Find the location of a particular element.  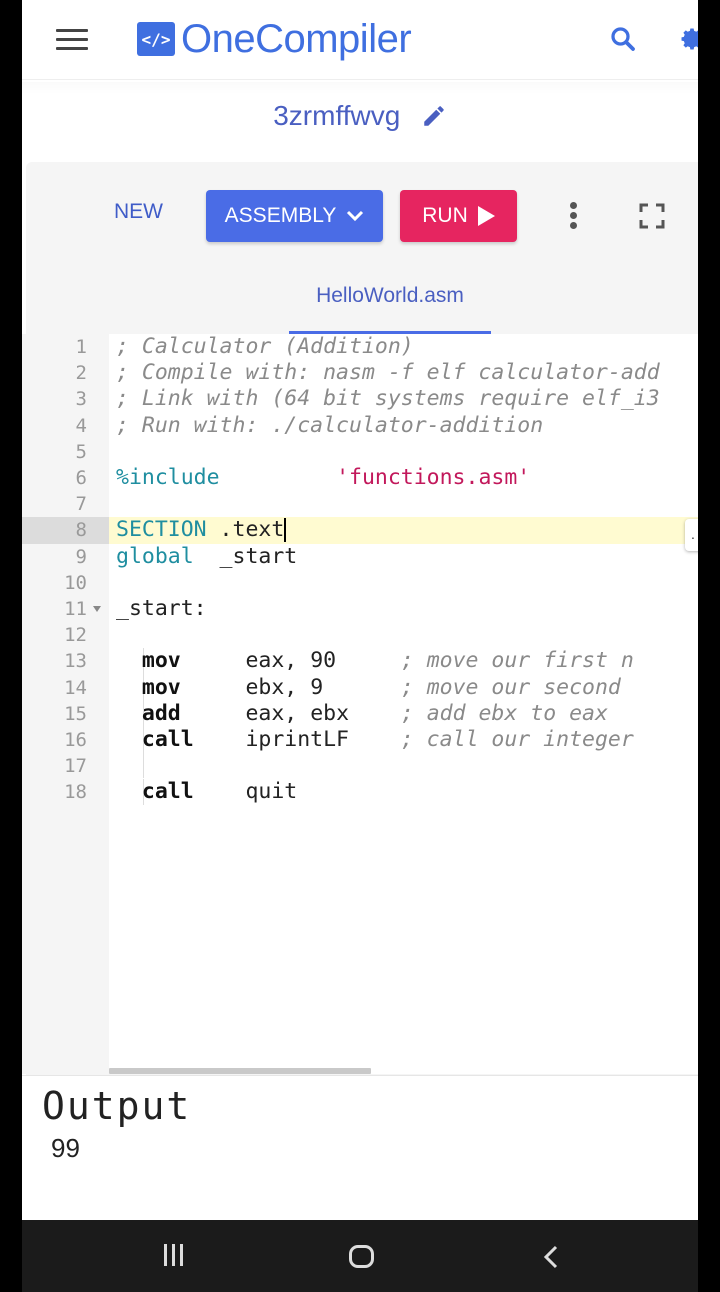

output-panel: Output 99 is located at coordinates (360, 1147).